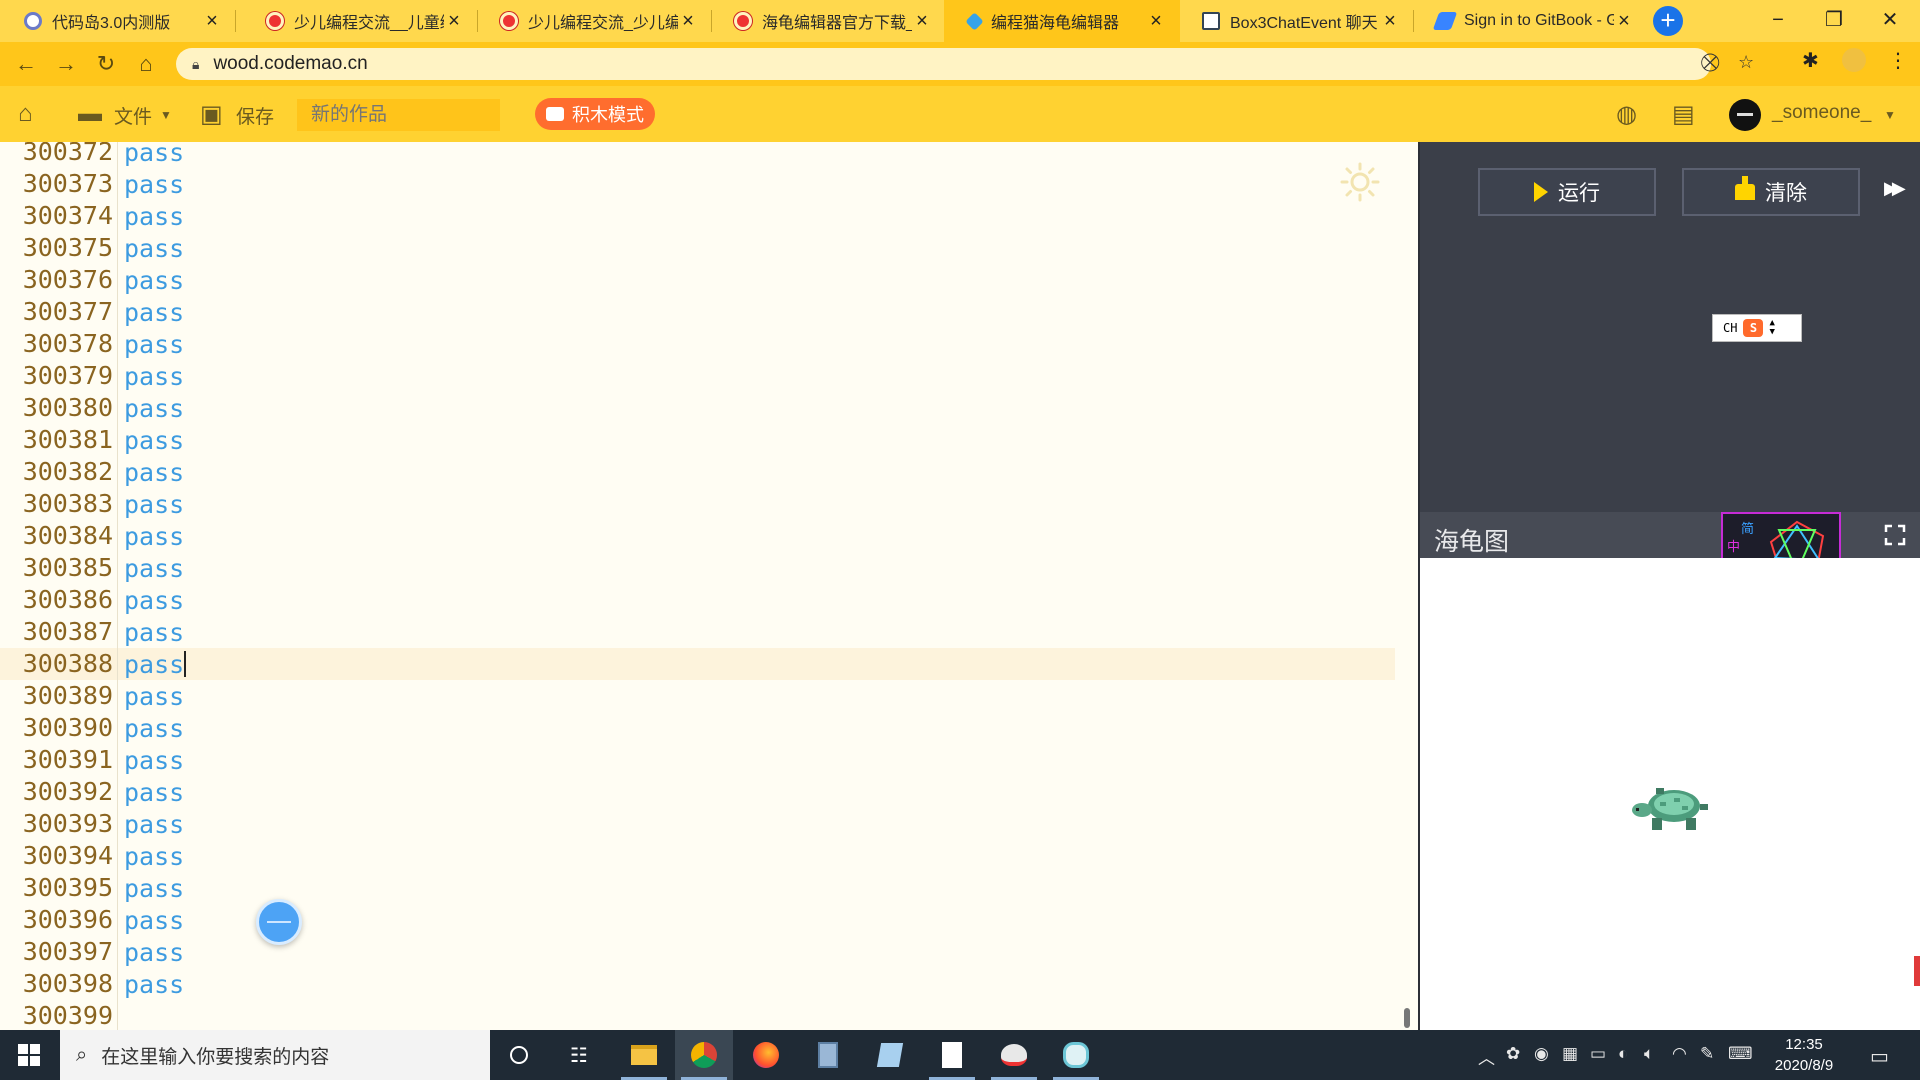 Image resolution: width=1920 pixels, height=1080 pixels. What do you see at coordinates (1745, 115) in the screenshot?
I see `user-avatar` at bounding box center [1745, 115].